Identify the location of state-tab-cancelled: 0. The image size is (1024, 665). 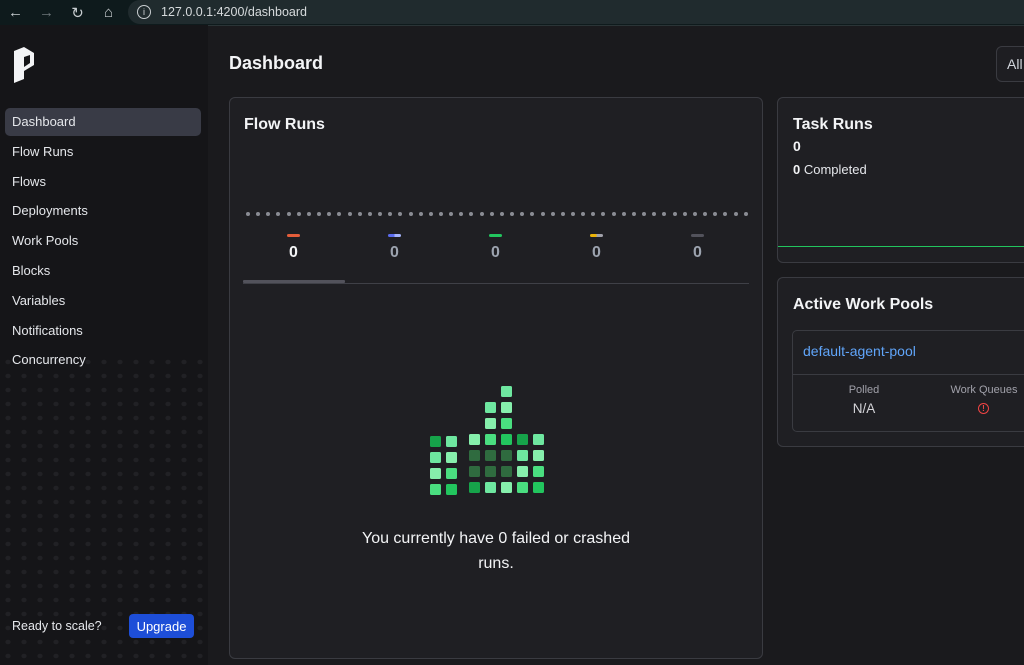
(697, 247).